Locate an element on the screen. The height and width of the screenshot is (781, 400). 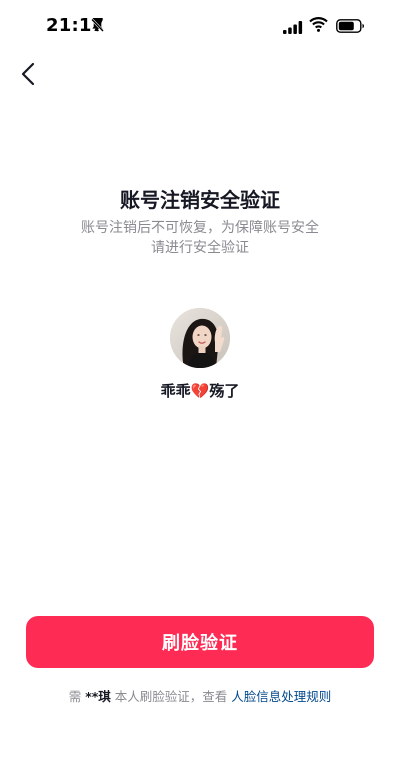
page-title: 账号注销安全验证 is located at coordinates (200, 200).